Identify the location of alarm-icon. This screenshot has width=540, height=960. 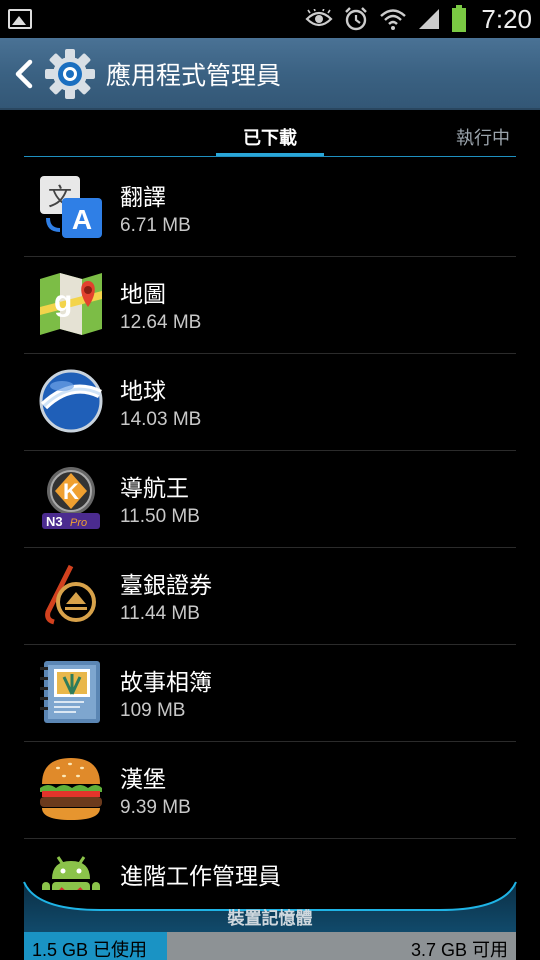
(356, 19).